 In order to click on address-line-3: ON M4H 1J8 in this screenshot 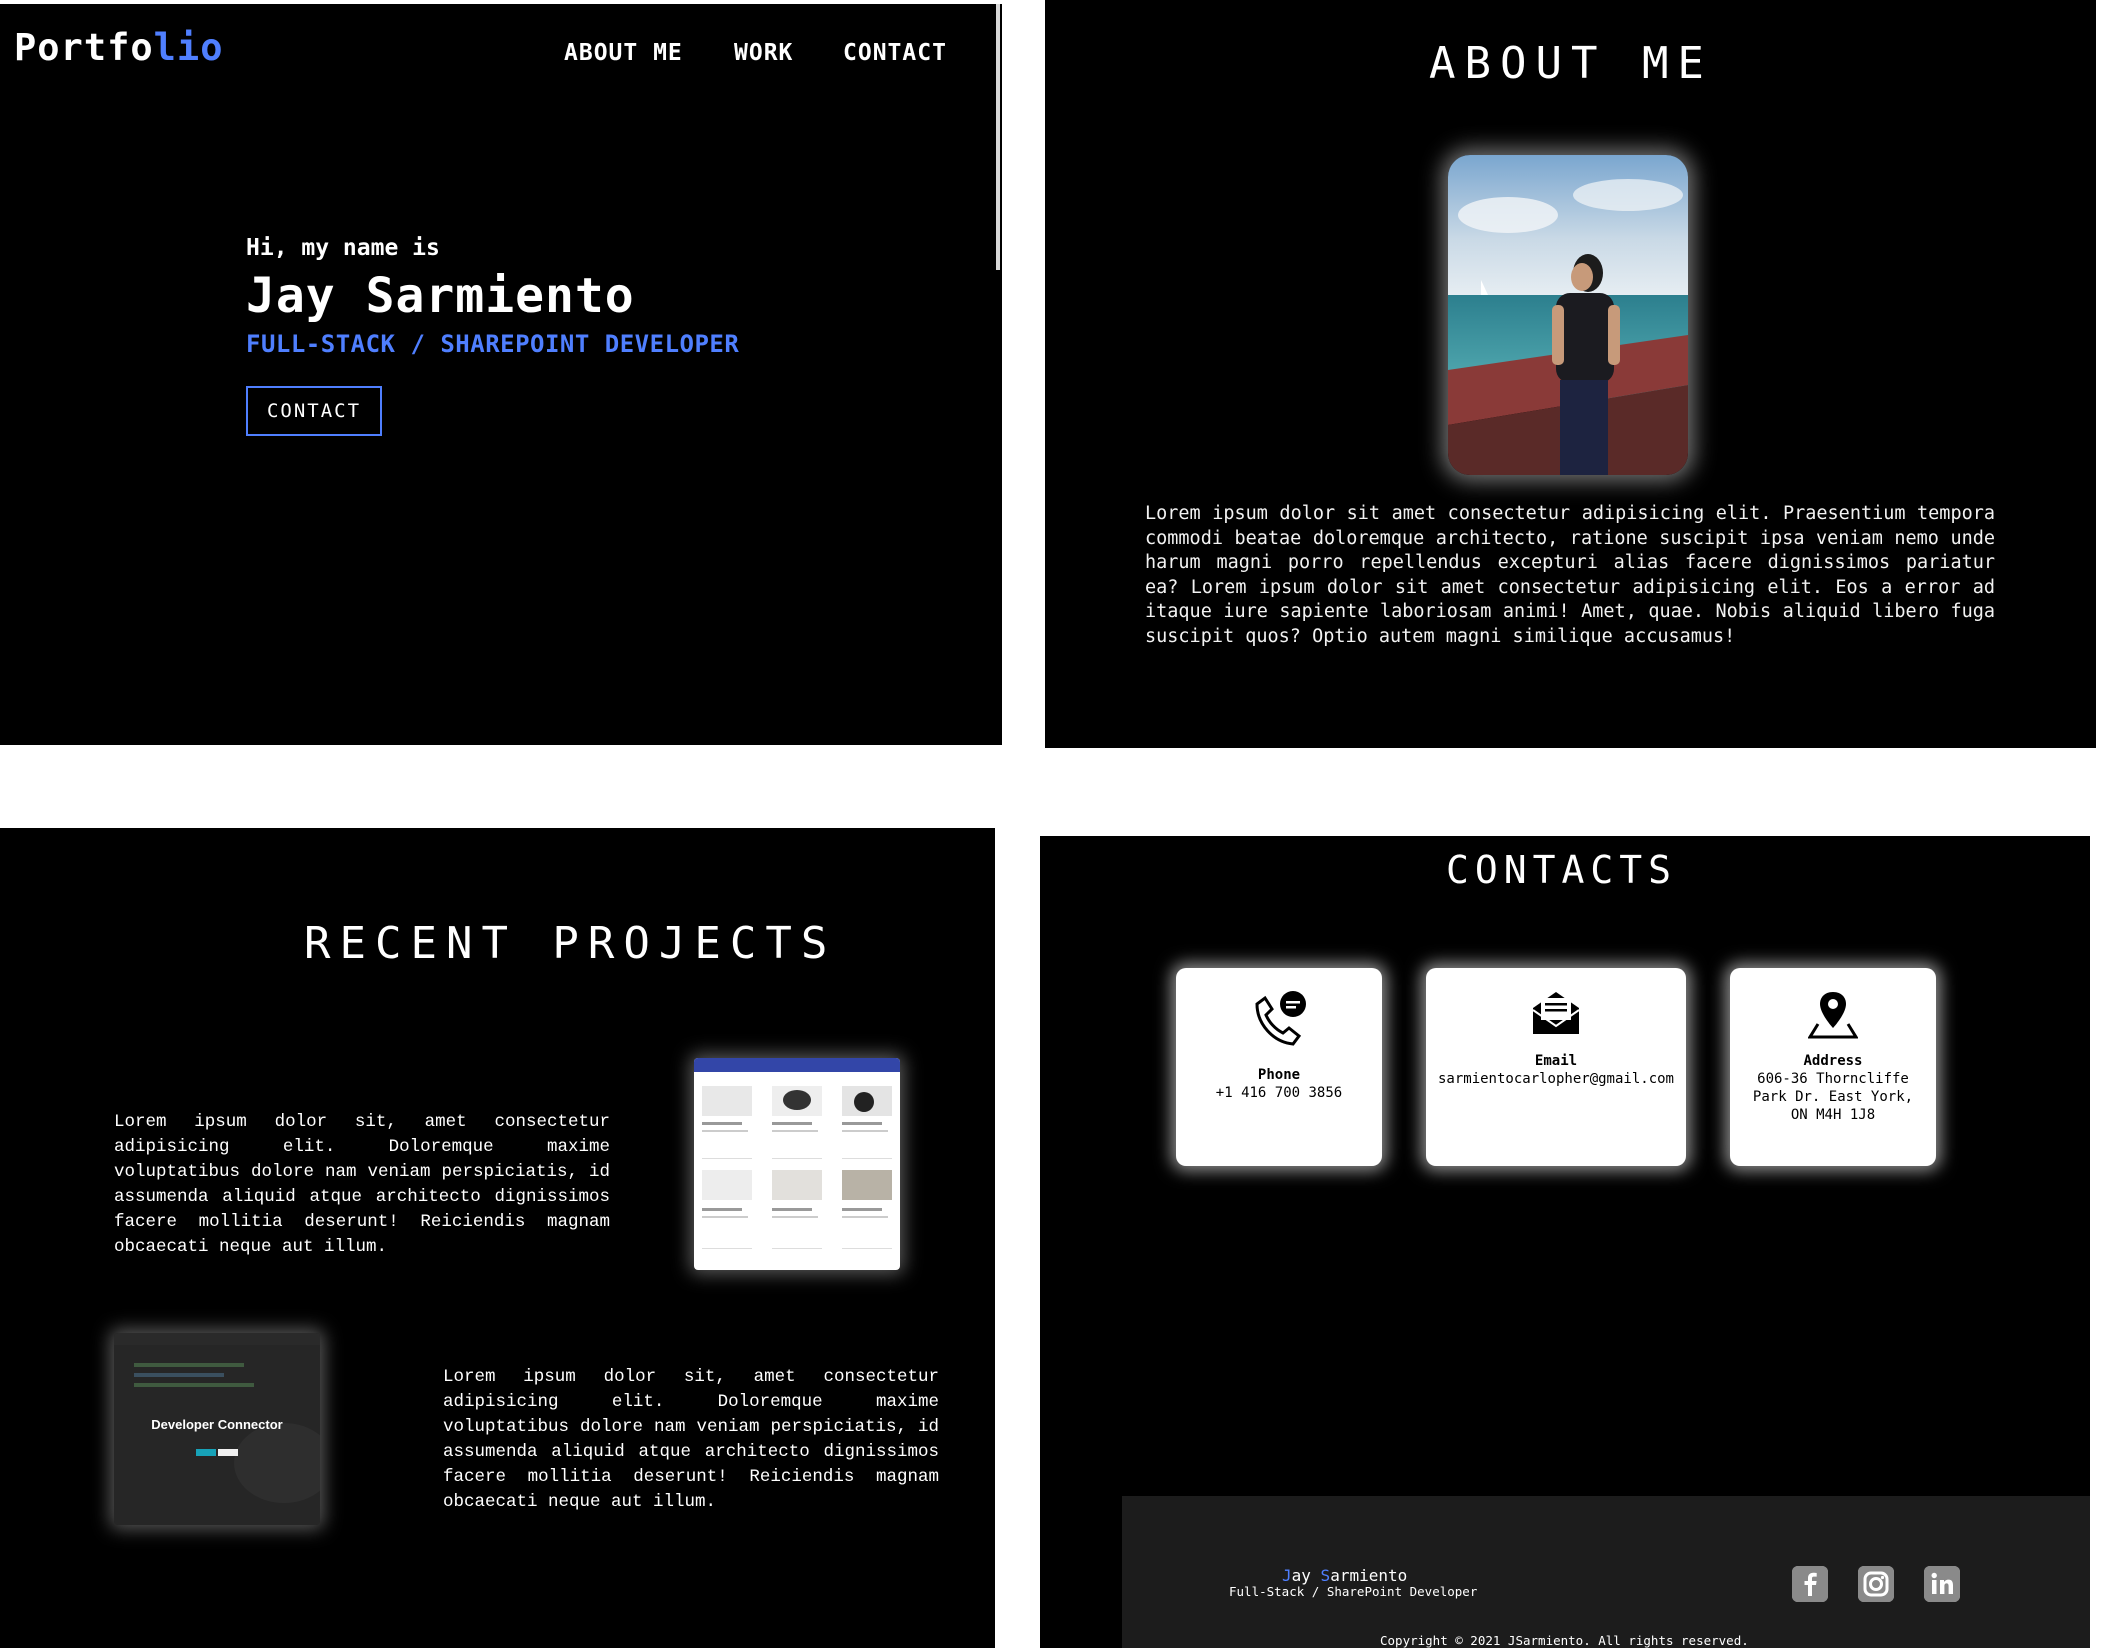, I will do `click(1833, 1115)`.